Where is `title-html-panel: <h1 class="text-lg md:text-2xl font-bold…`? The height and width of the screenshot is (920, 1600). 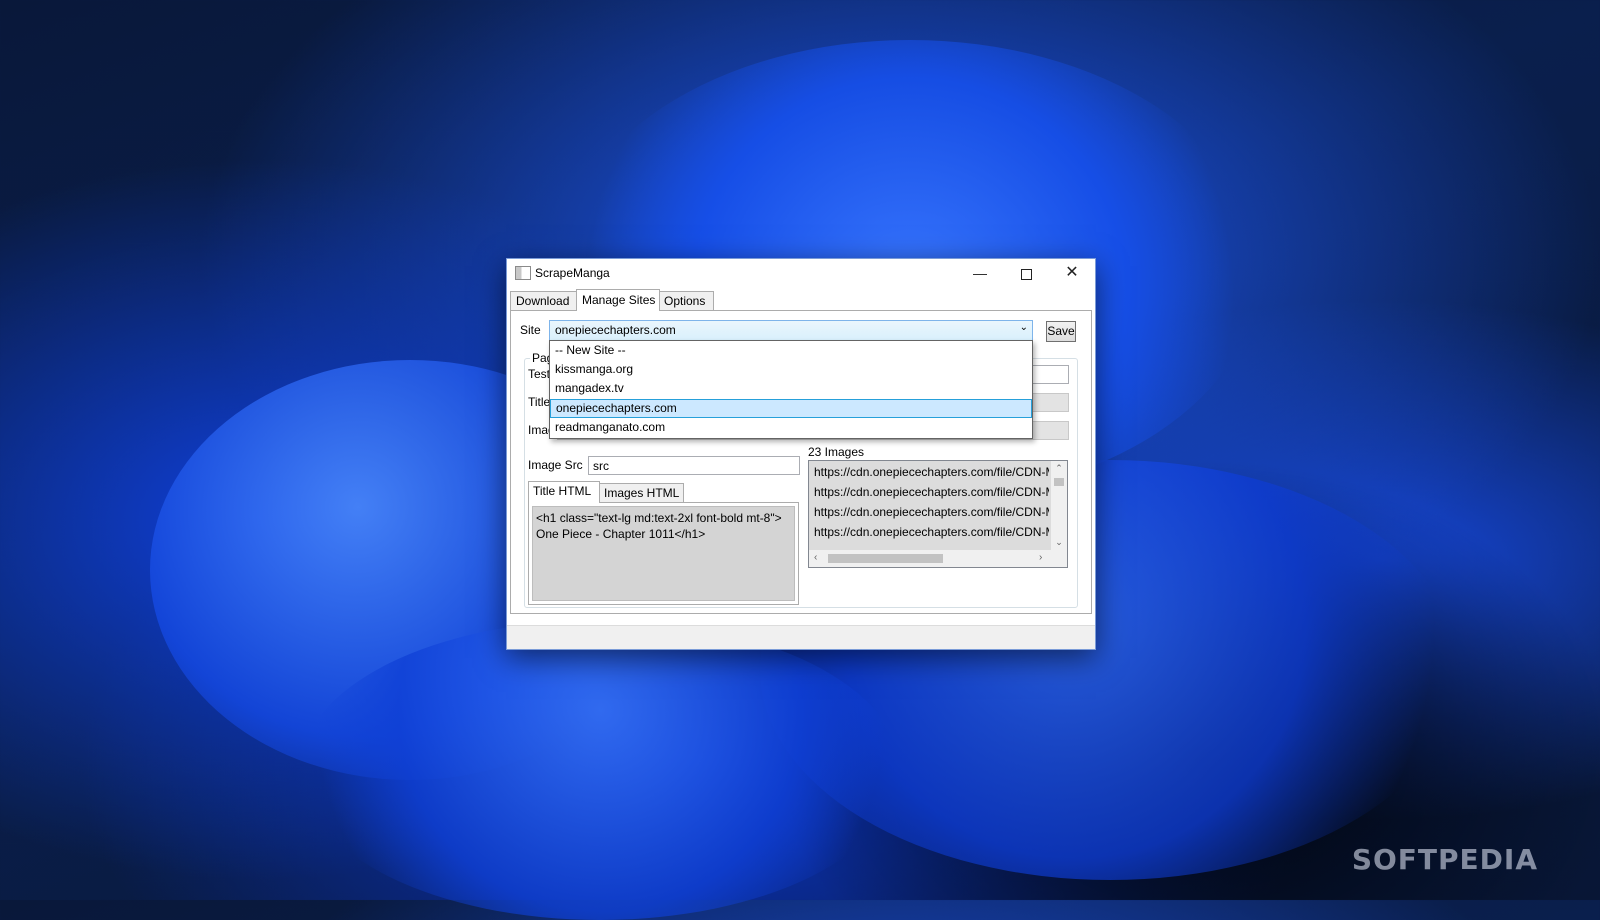 title-html-panel: <h1 class="text-lg md:text-2xl font-bold… is located at coordinates (663, 553).